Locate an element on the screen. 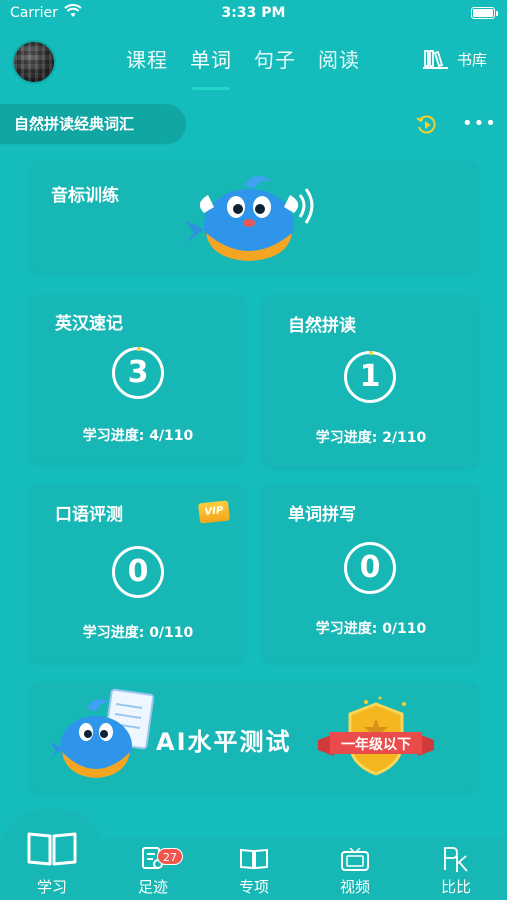  phonetic-training-title: 音标训练 is located at coordinates (85, 196).